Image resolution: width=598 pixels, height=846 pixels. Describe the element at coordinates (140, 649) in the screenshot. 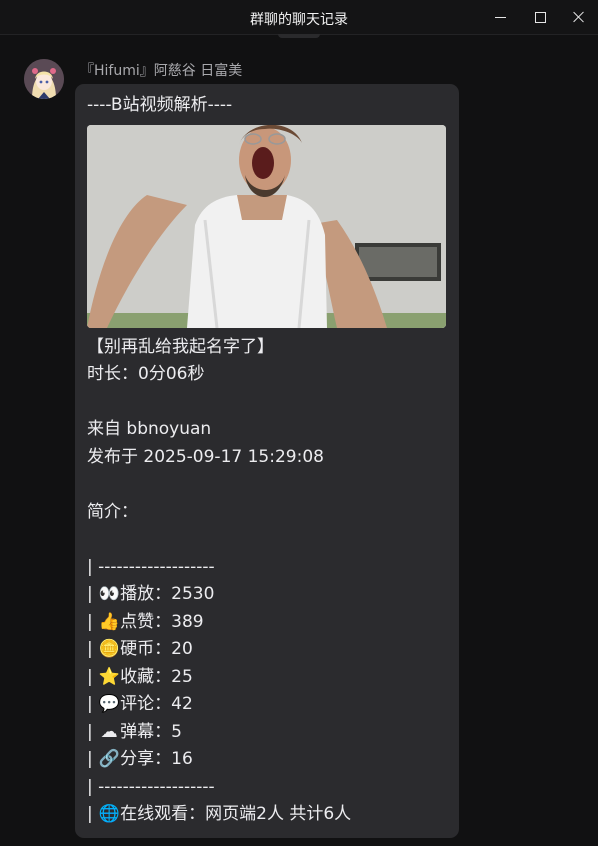

I see `stat-coins: | 🪙硬币：20` at that location.